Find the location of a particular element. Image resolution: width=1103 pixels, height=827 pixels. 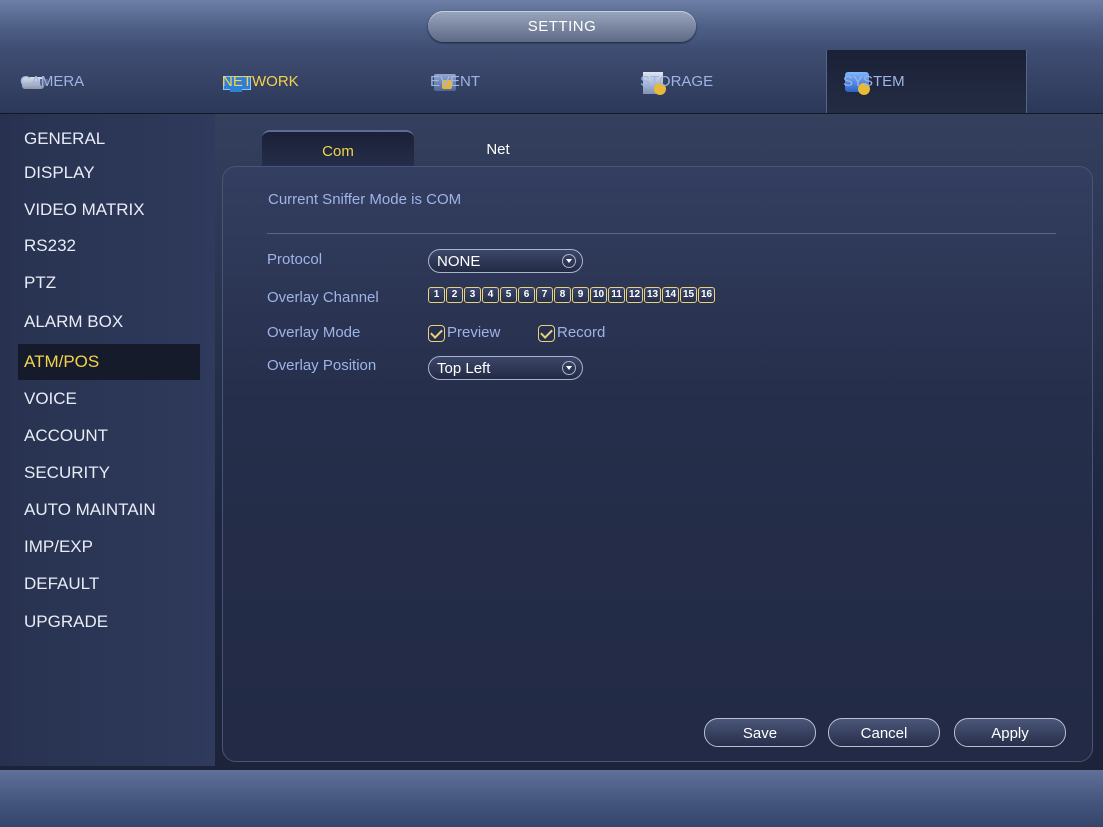

window-title: SETTING is located at coordinates (562, 26).